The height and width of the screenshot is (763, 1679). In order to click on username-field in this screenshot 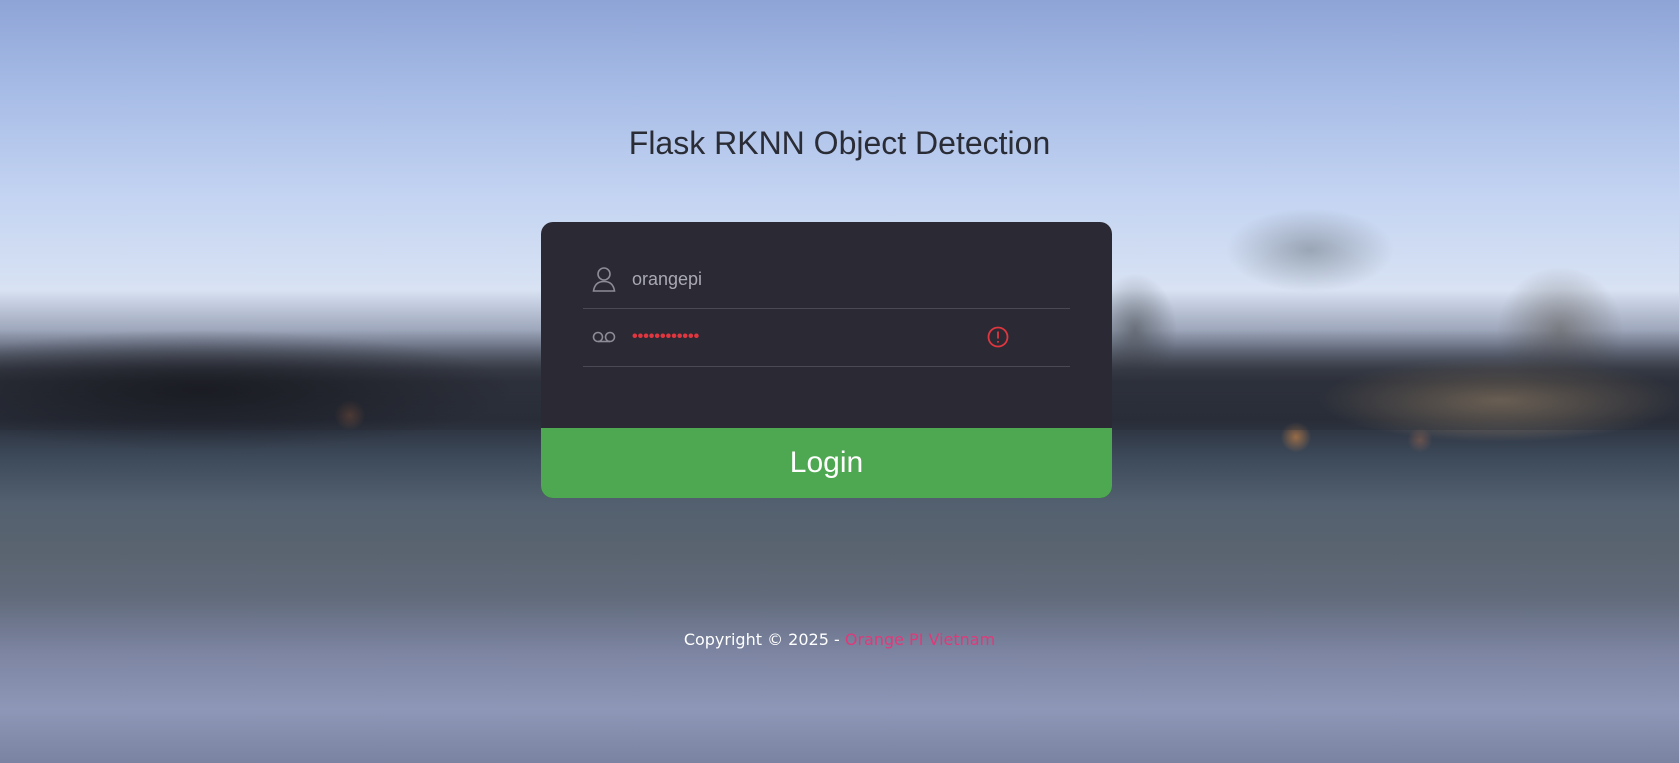, I will do `click(826, 279)`.